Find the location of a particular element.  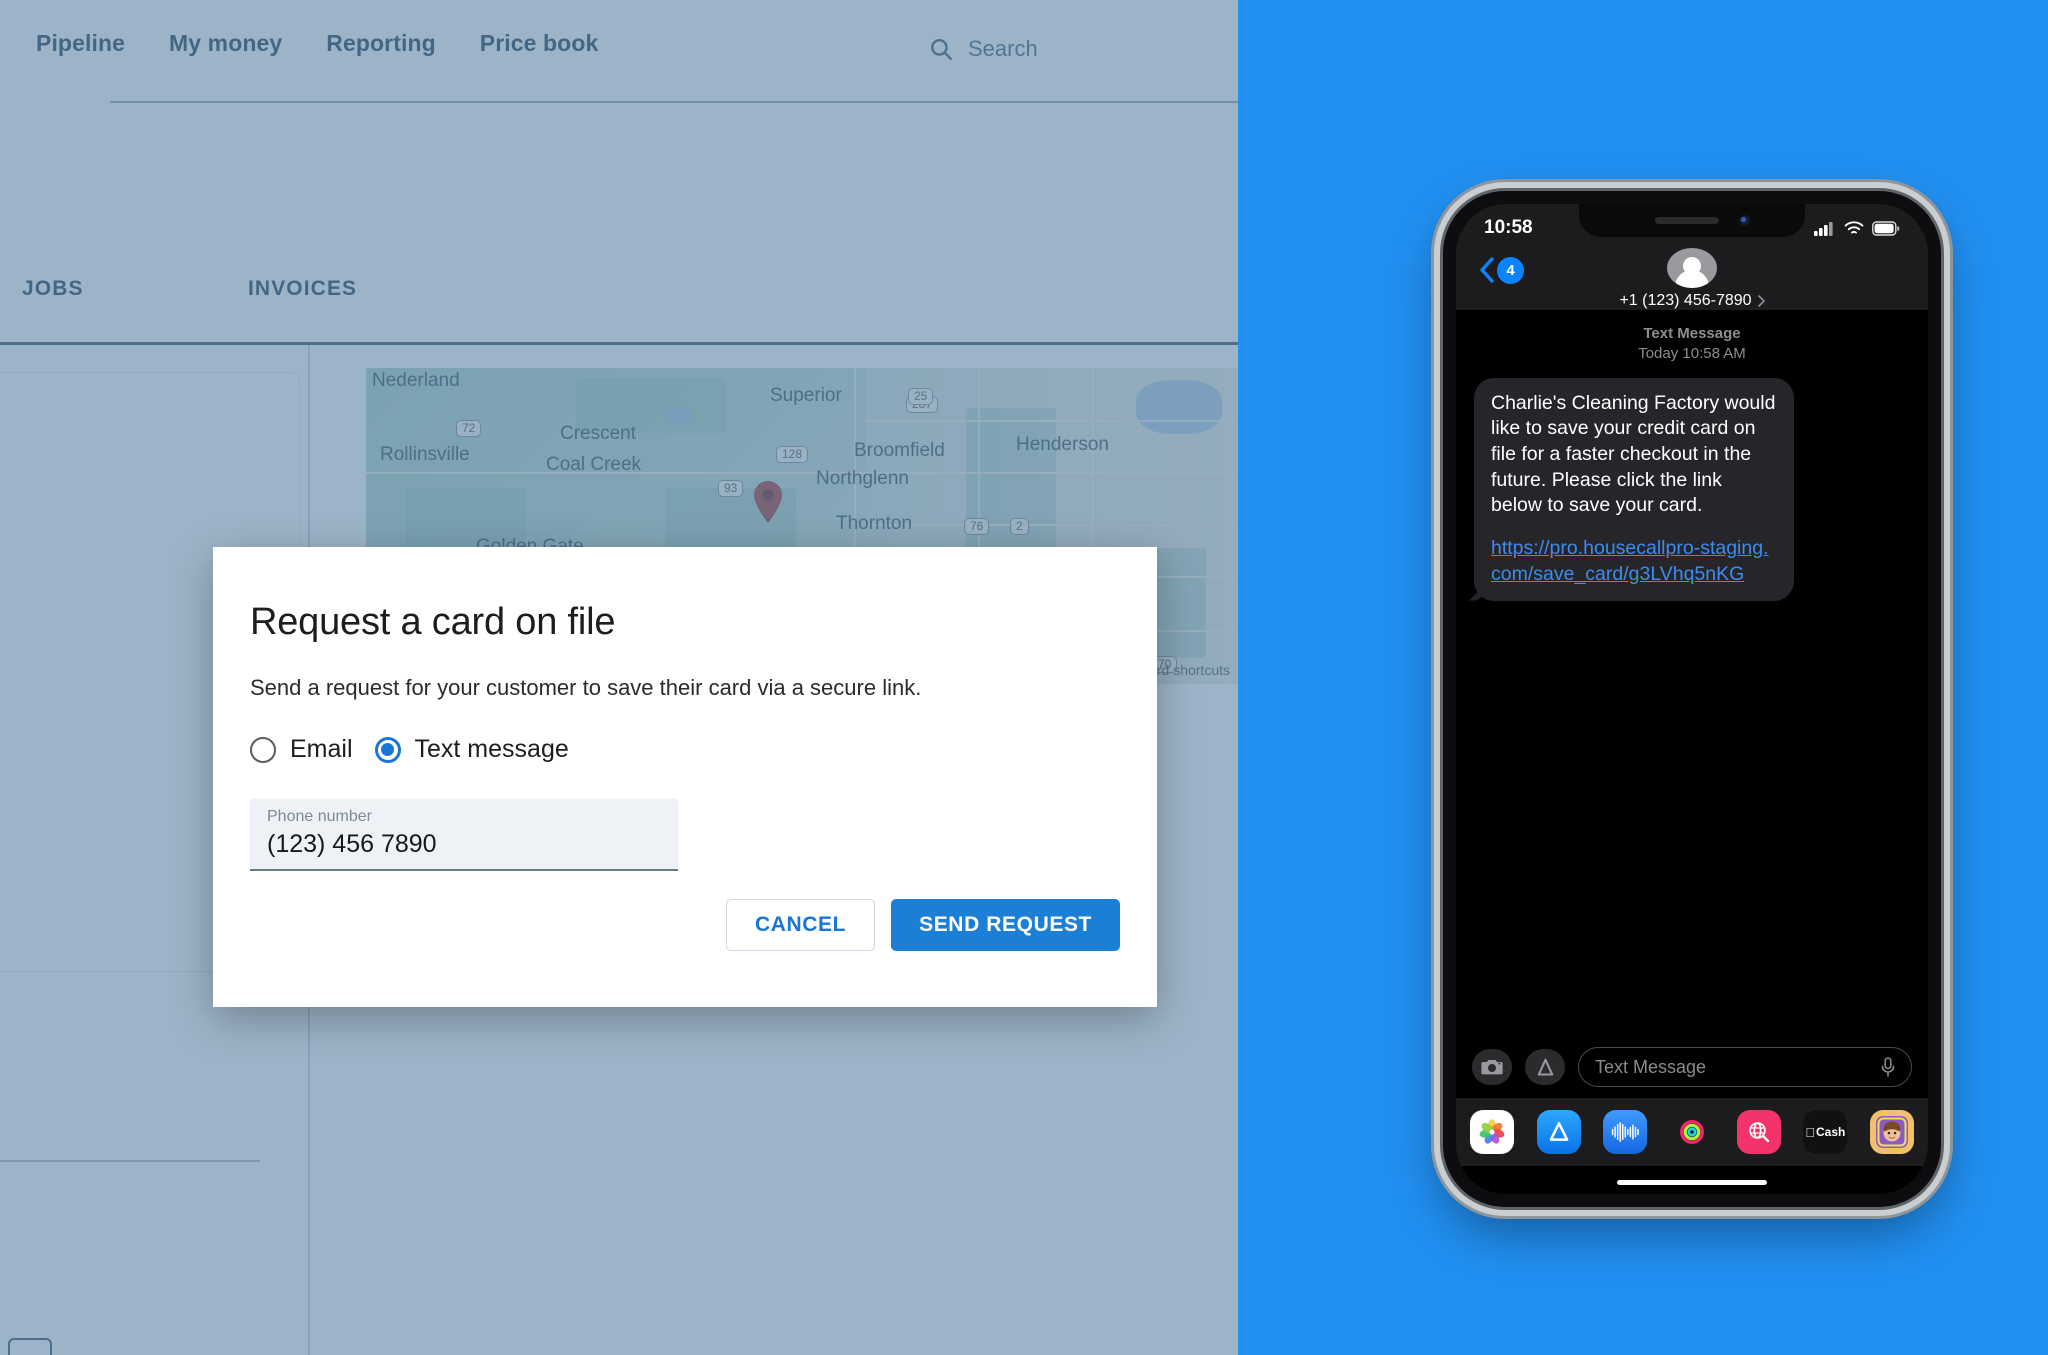

image-search-app-icon is located at coordinates (1758, 1132).